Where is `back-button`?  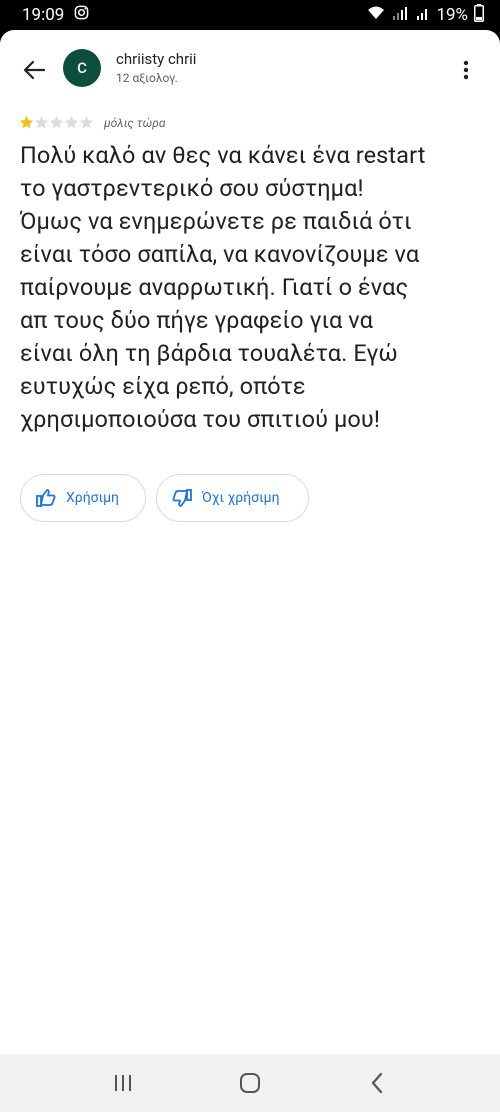 back-button is located at coordinates (34, 70).